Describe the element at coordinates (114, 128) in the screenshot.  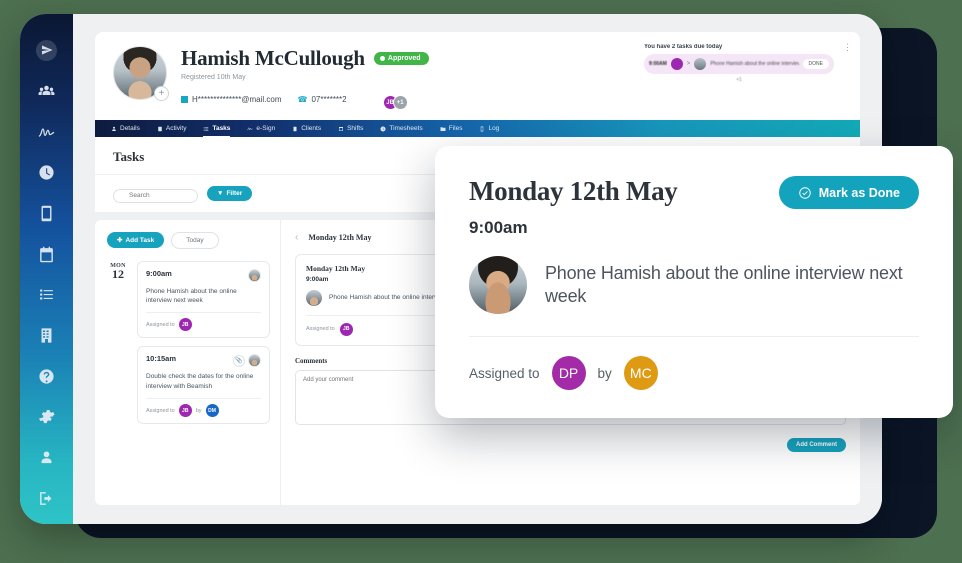
I see `user-icon` at that location.